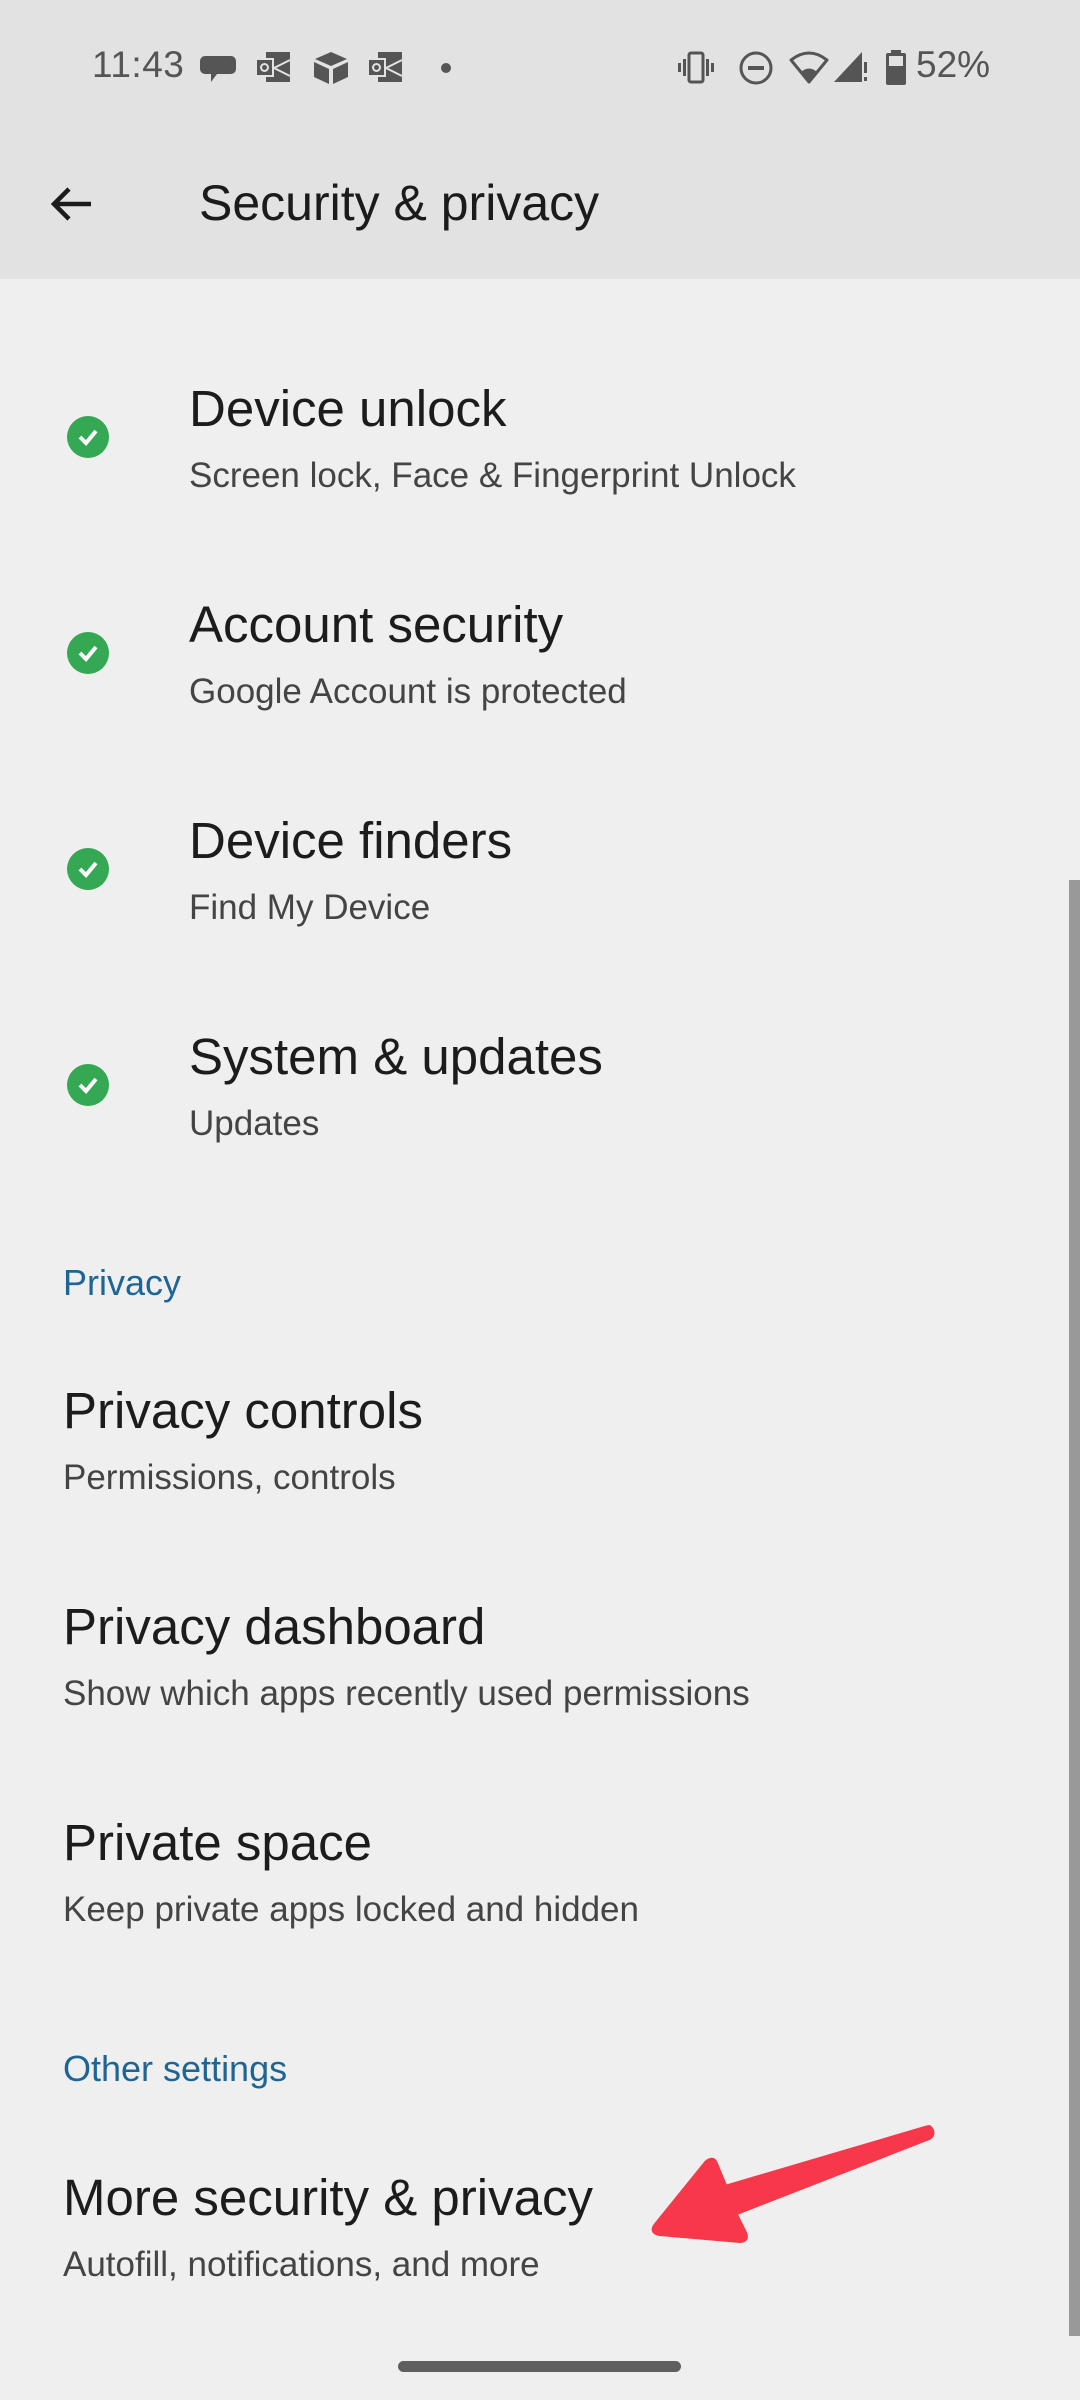  Describe the element at coordinates (376, 624) in the screenshot. I see `item-title: Account security` at that location.